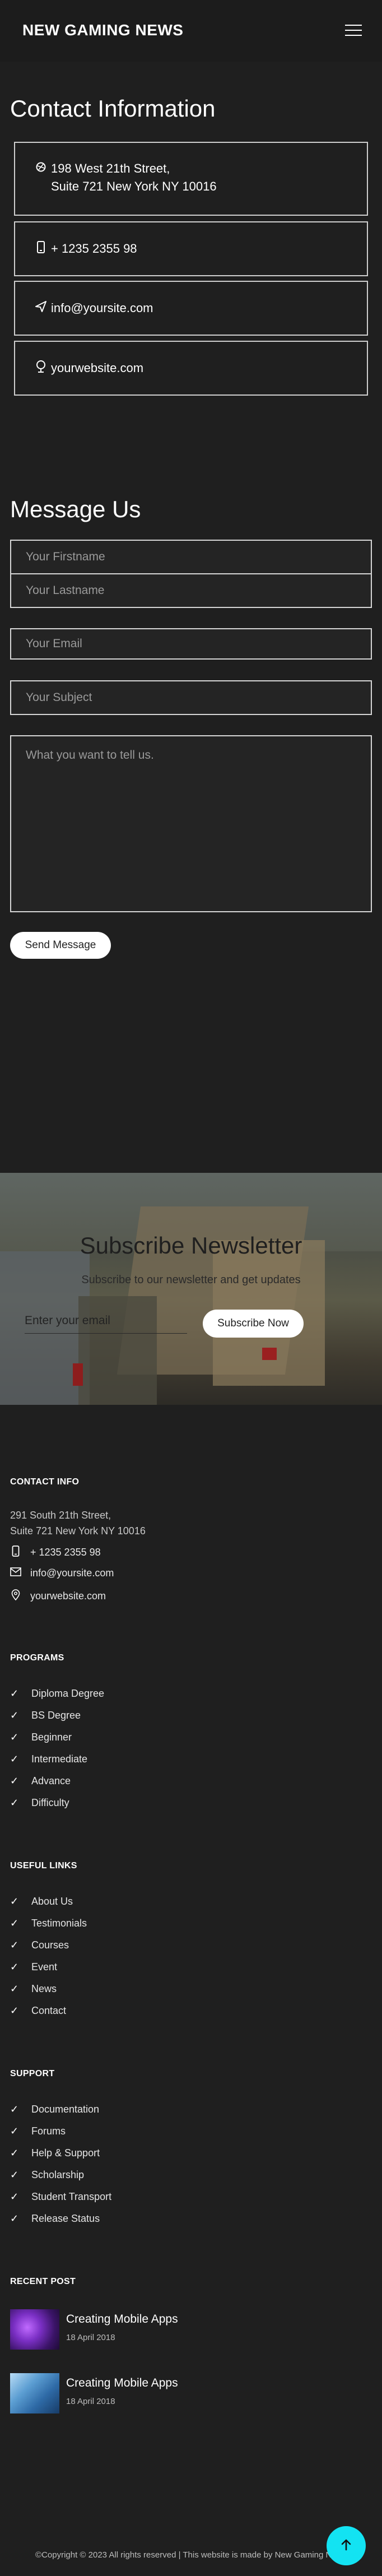 The height and width of the screenshot is (2576, 382). What do you see at coordinates (44, 1966) in the screenshot?
I see `useful-link-label: Event` at bounding box center [44, 1966].